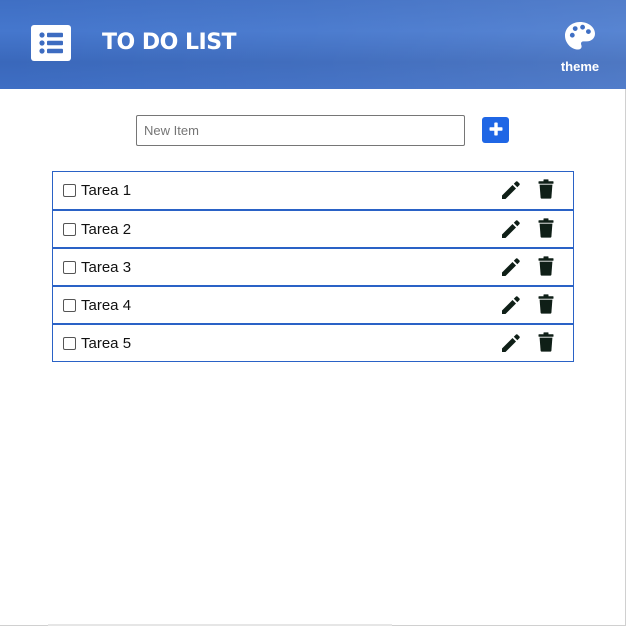 The height and width of the screenshot is (626, 626). What do you see at coordinates (313, 190) in the screenshot?
I see `task-item: Tarea 1` at bounding box center [313, 190].